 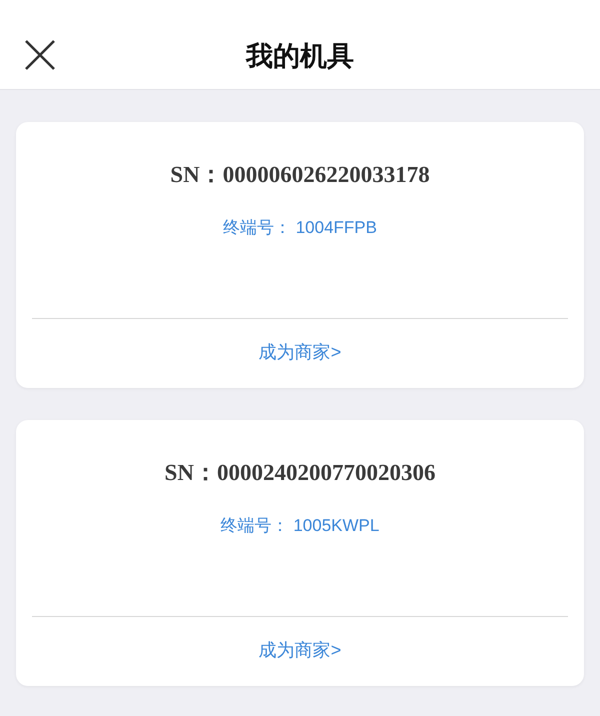 I want to click on page-title: 我的机具, so click(x=300, y=56).